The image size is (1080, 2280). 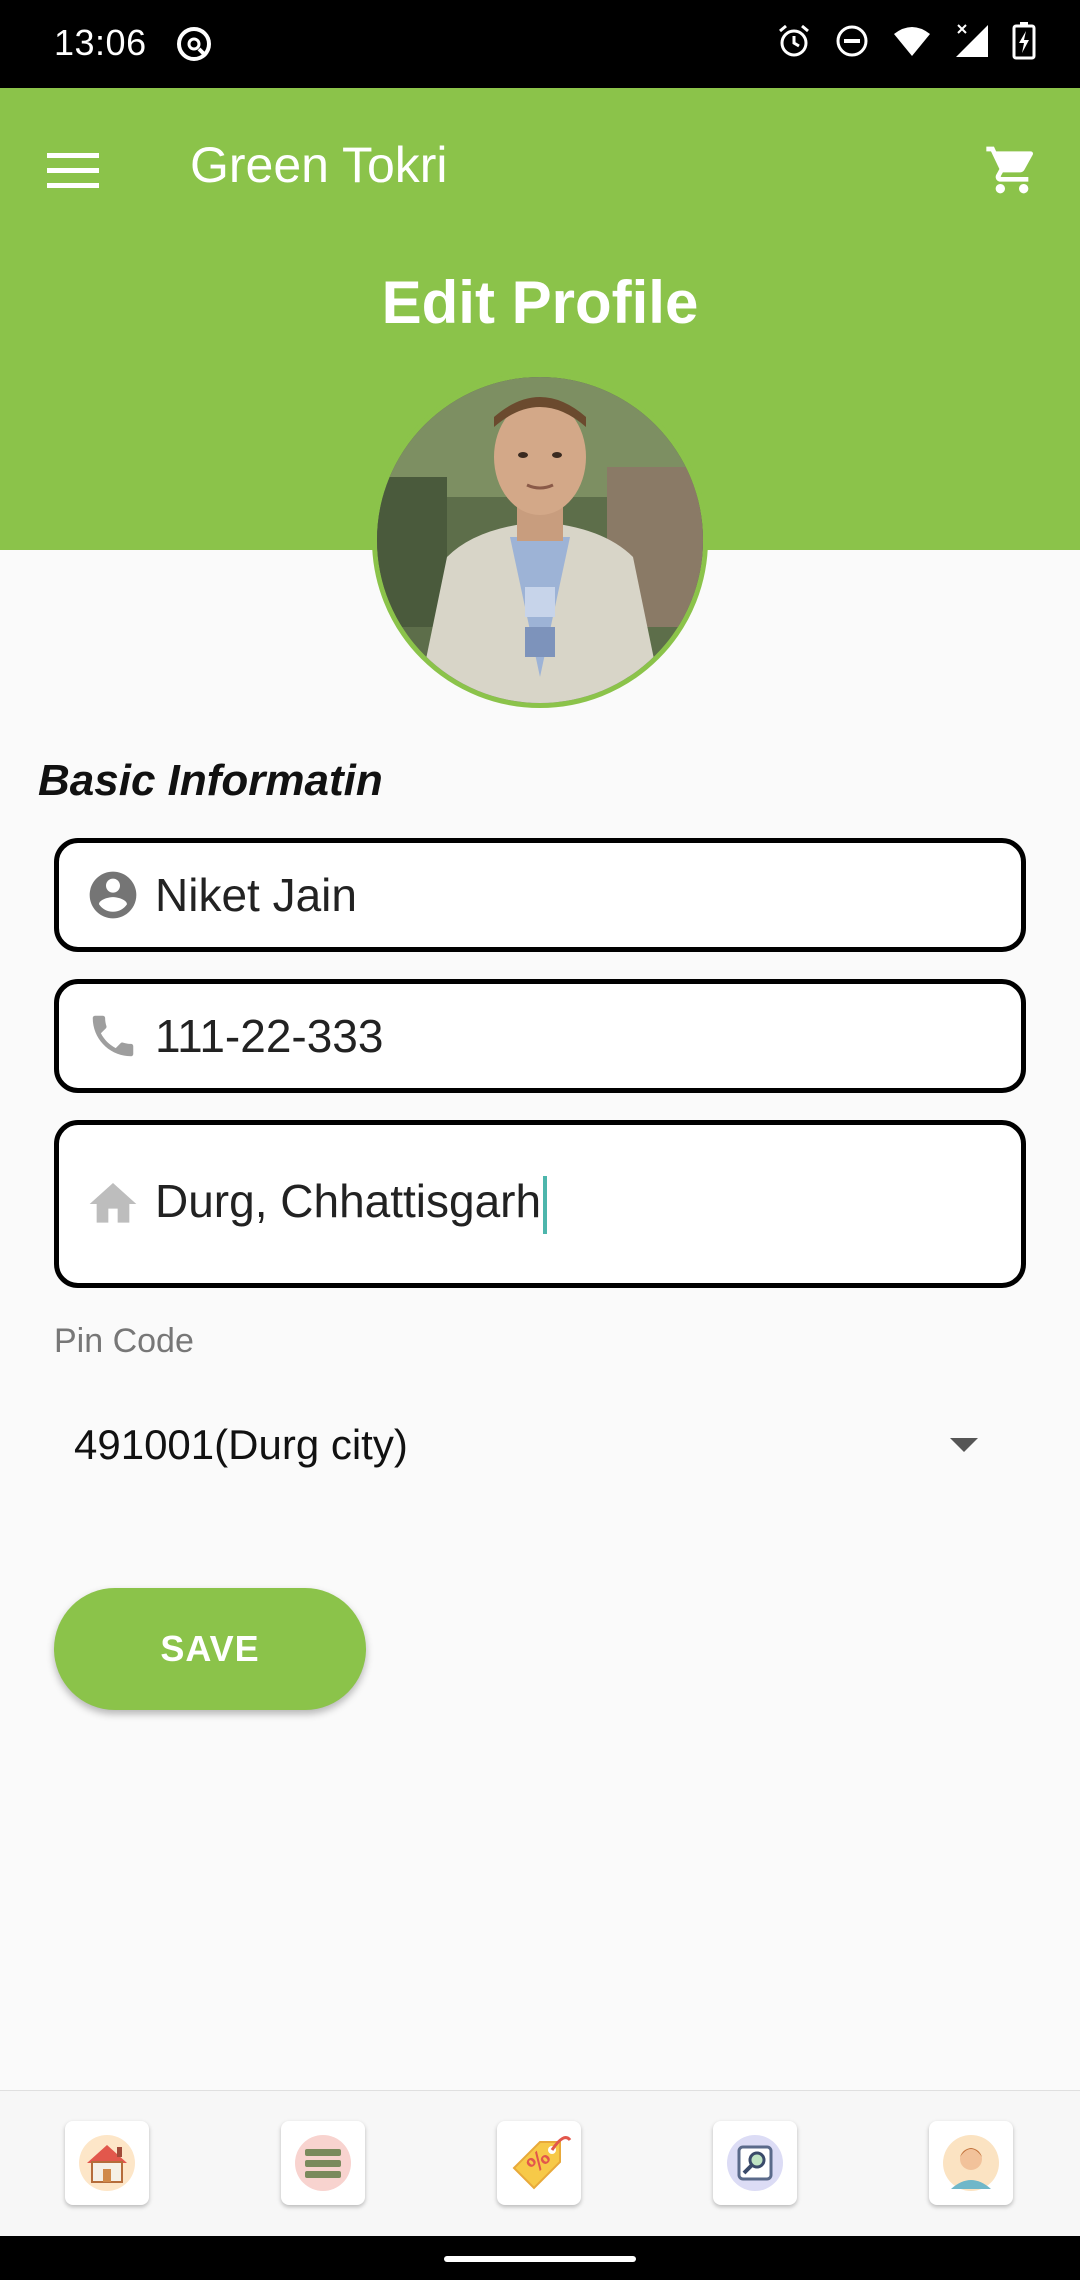 What do you see at coordinates (100, 42) in the screenshot?
I see `status-time: 13:06` at bounding box center [100, 42].